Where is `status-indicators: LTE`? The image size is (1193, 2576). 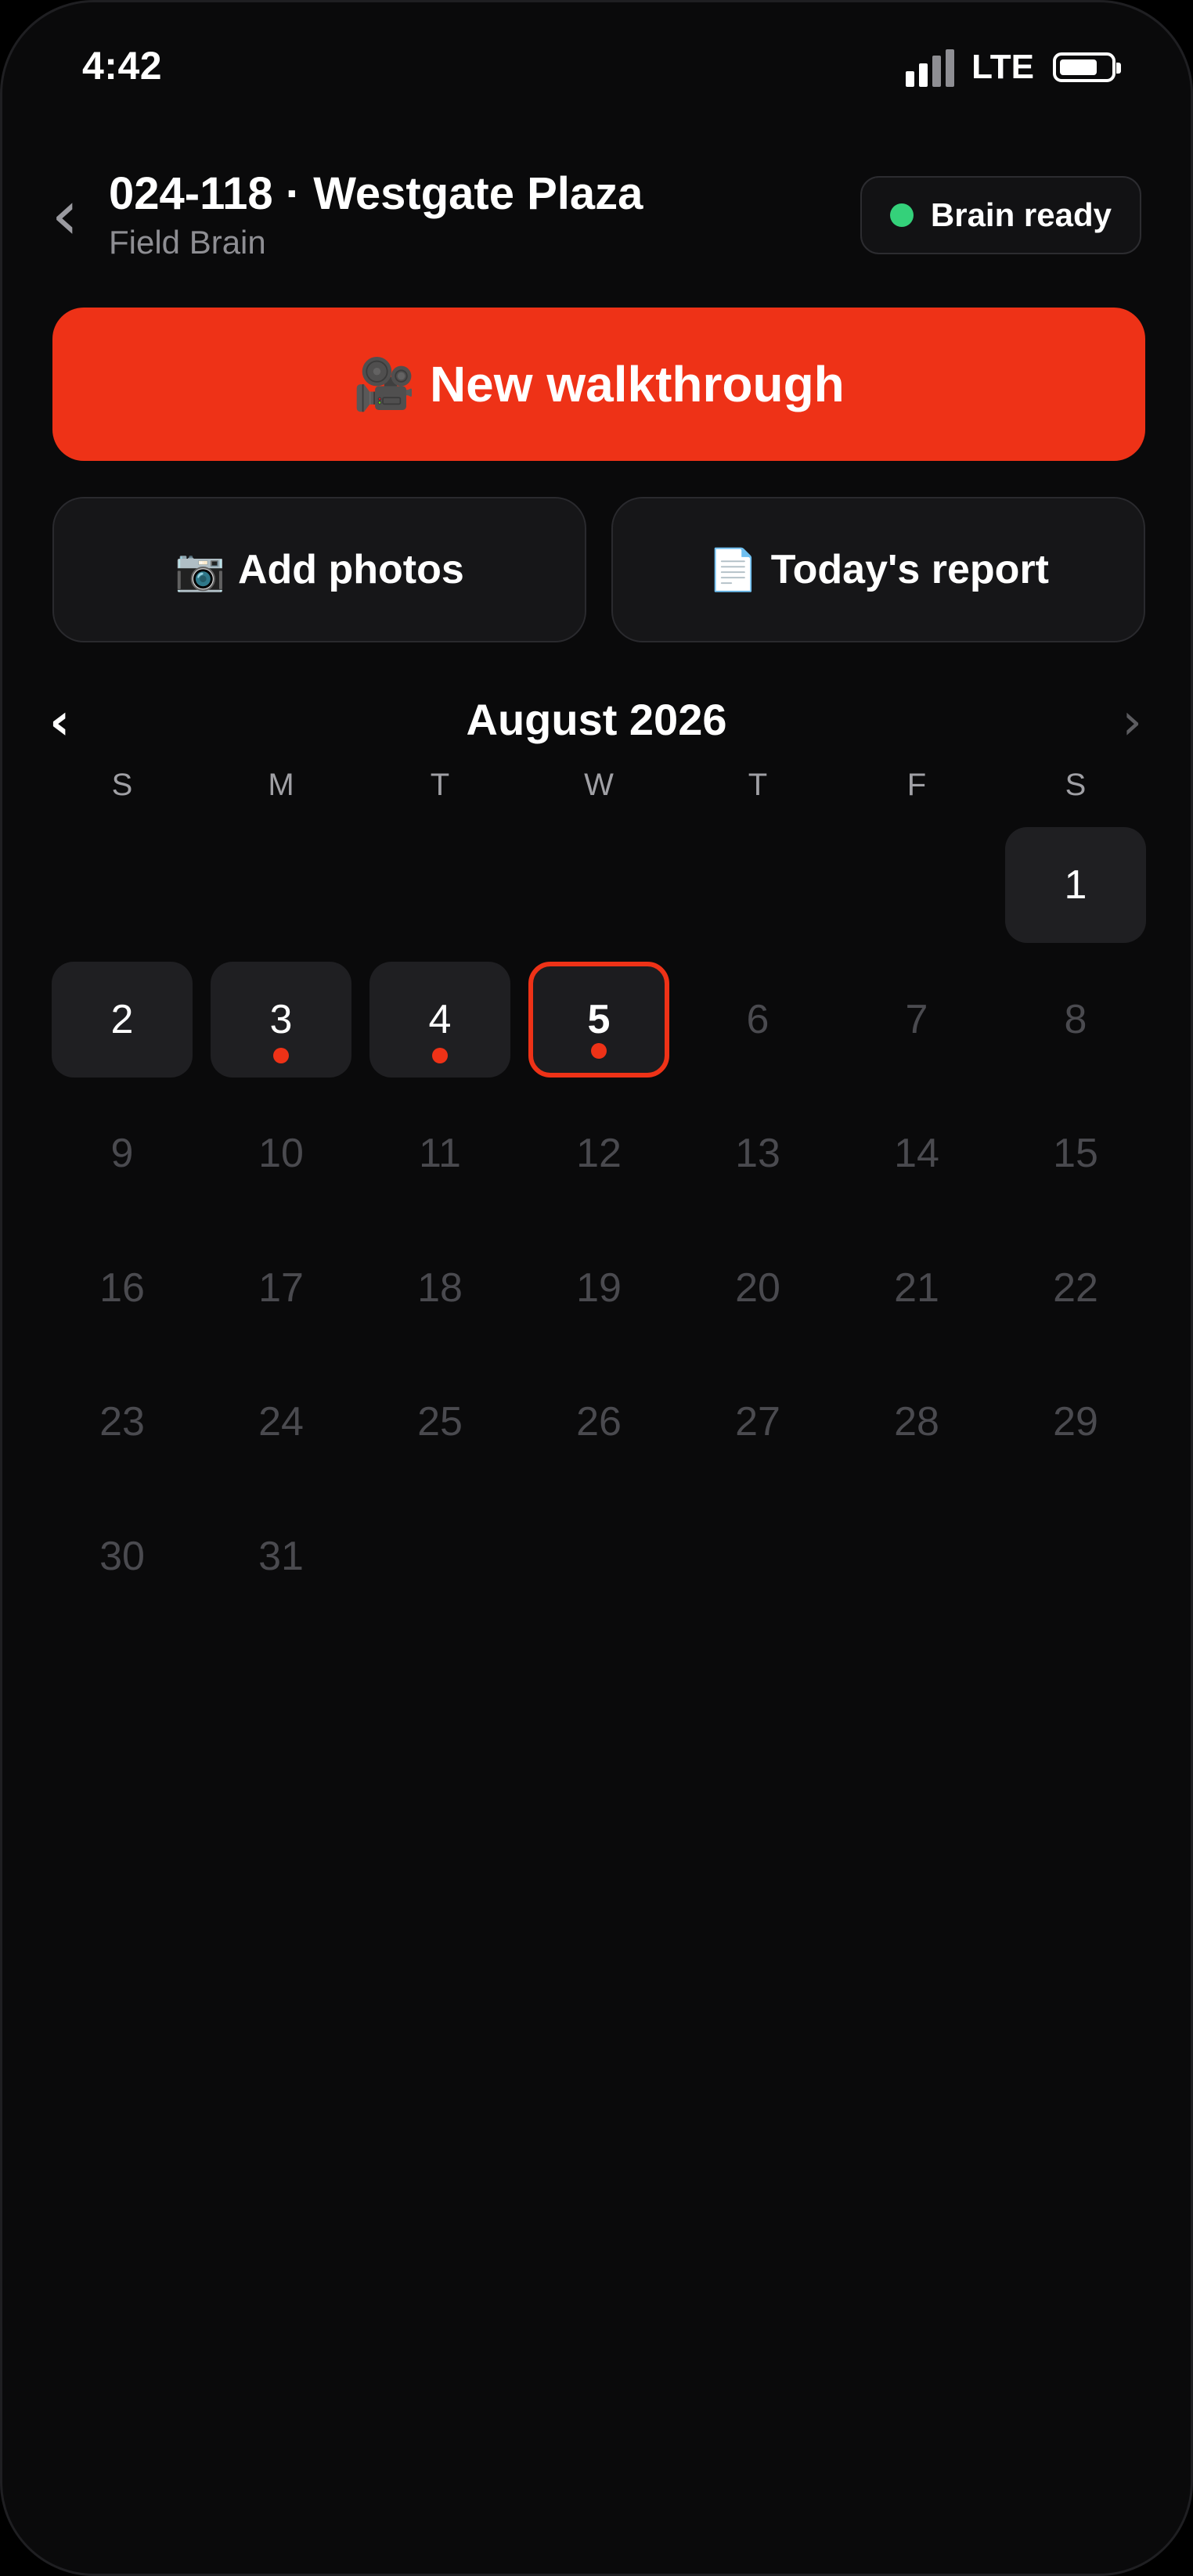
status-indicators: LTE is located at coordinates (1013, 67).